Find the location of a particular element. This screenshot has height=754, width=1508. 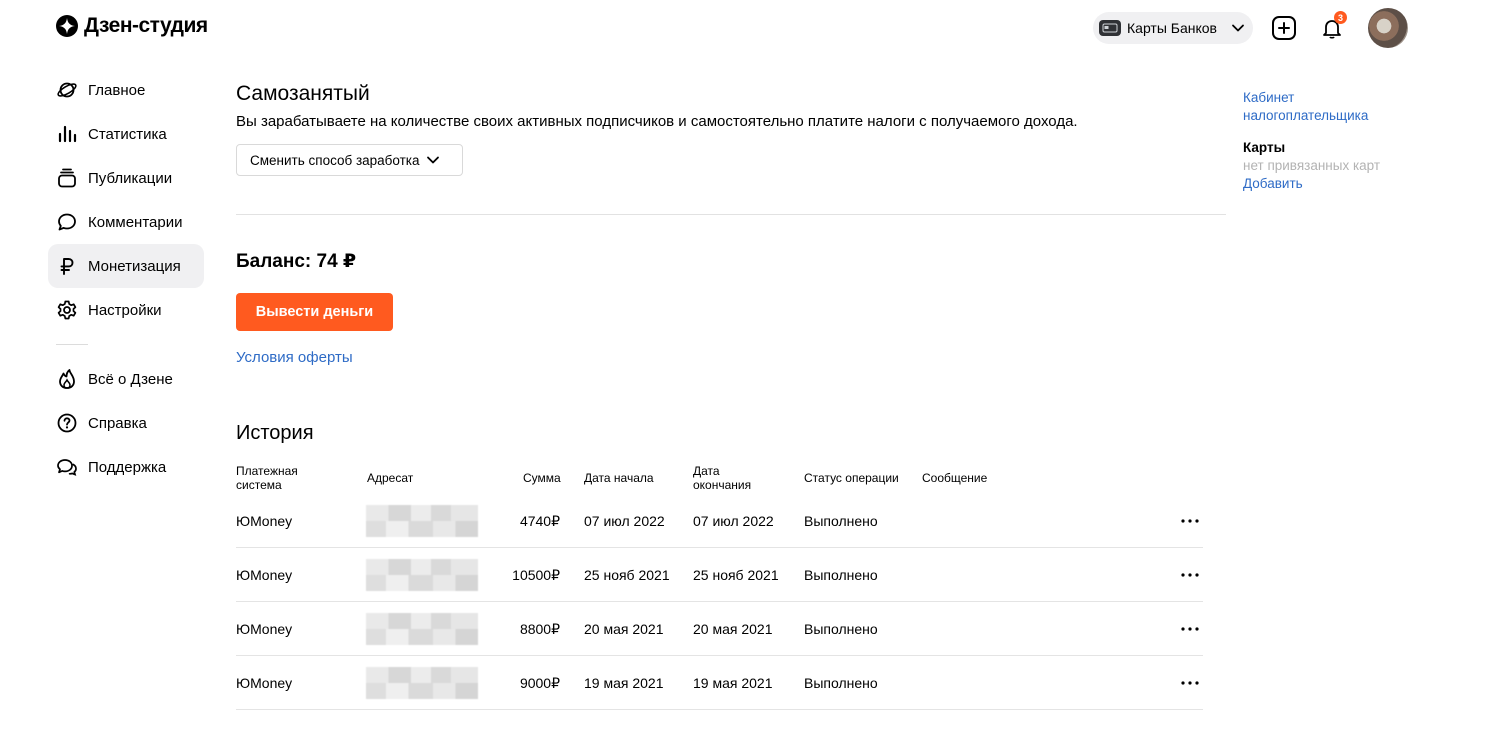

sidebar-item-label: Публикации is located at coordinates (130, 178).